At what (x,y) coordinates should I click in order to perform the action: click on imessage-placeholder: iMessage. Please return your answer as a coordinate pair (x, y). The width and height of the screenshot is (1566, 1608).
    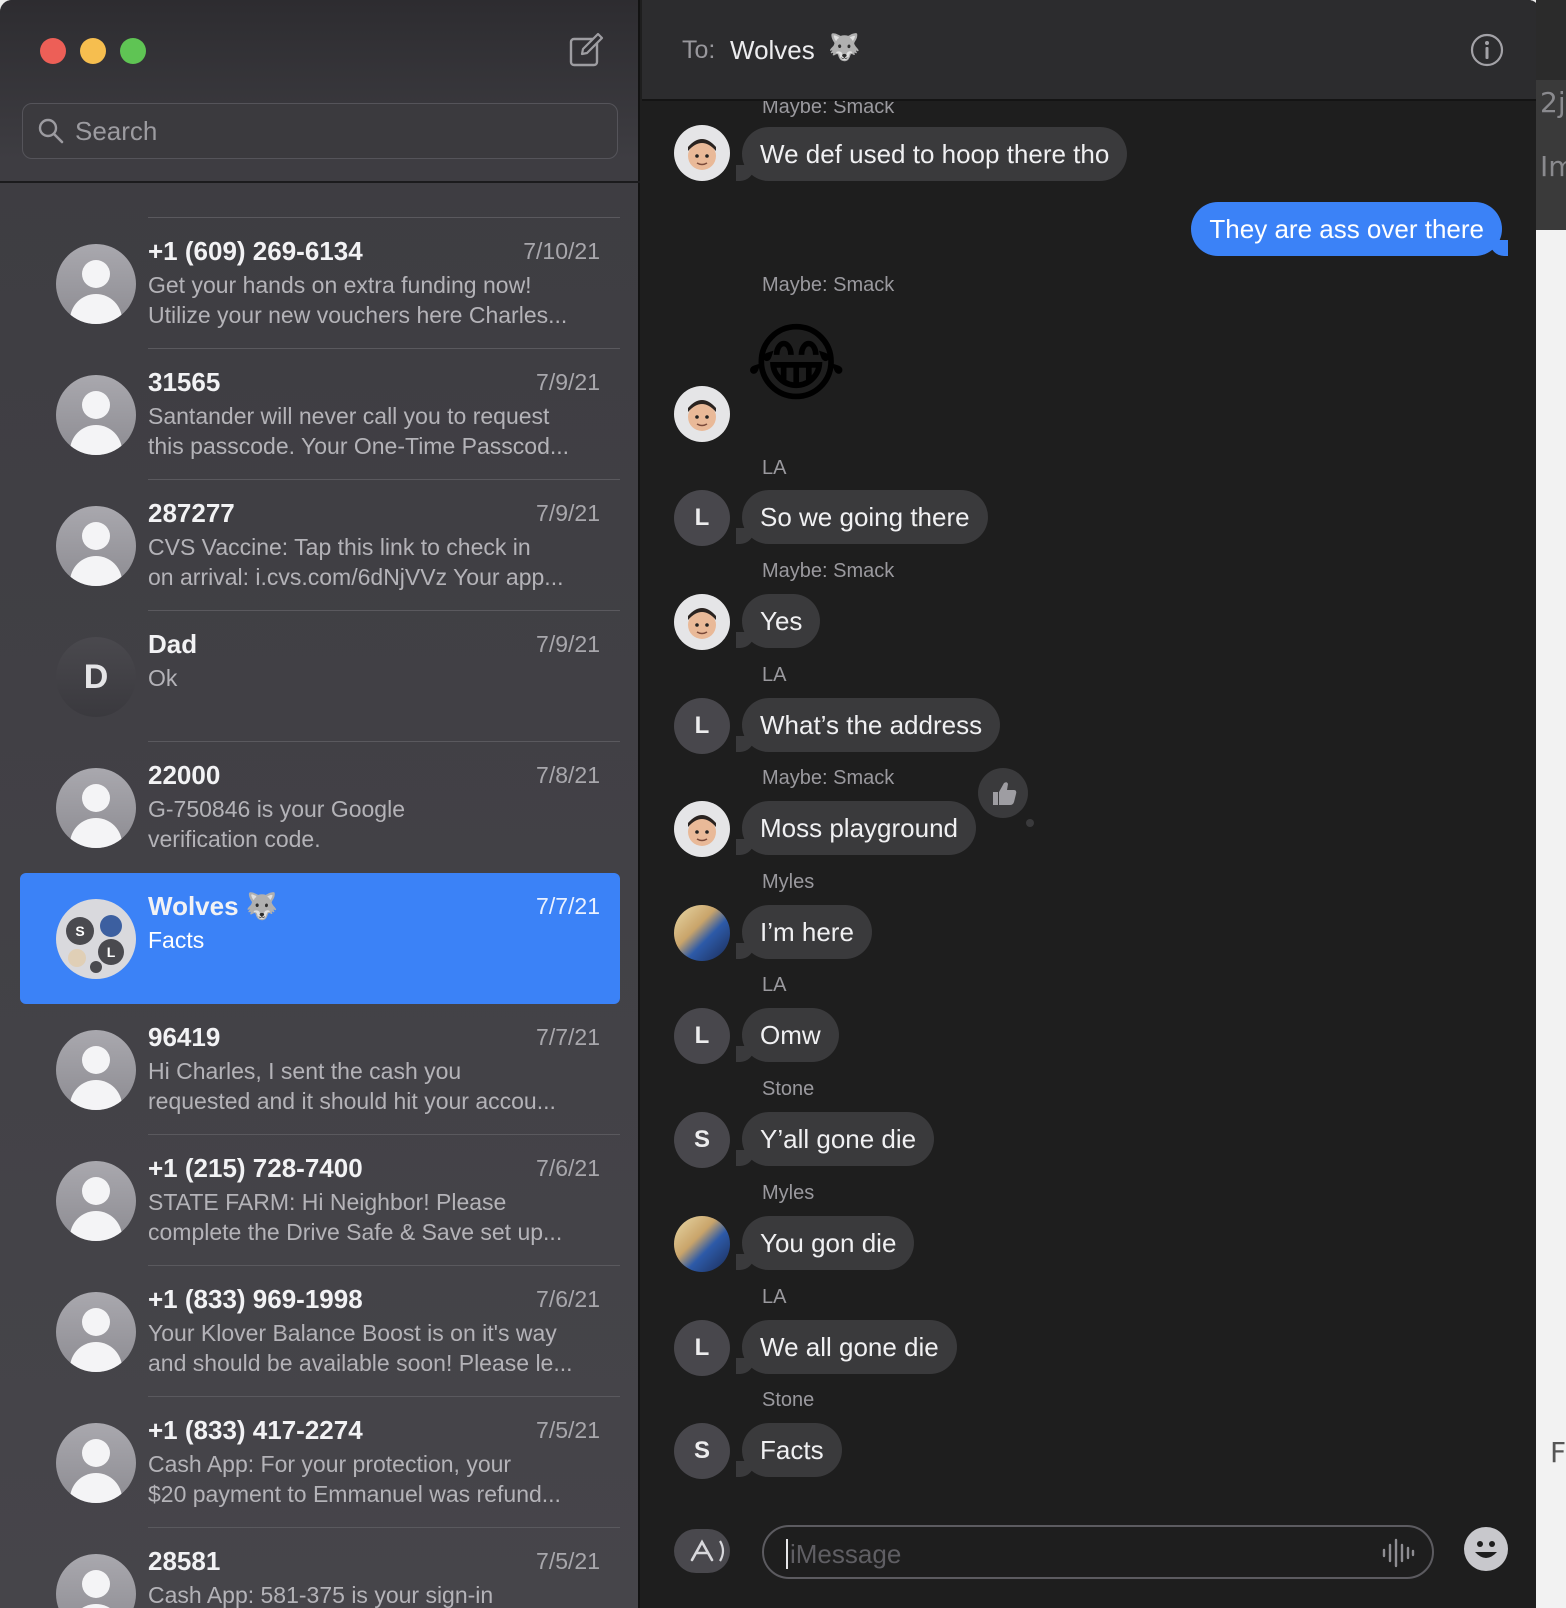
    Looking at the image, I should click on (846, 1554).